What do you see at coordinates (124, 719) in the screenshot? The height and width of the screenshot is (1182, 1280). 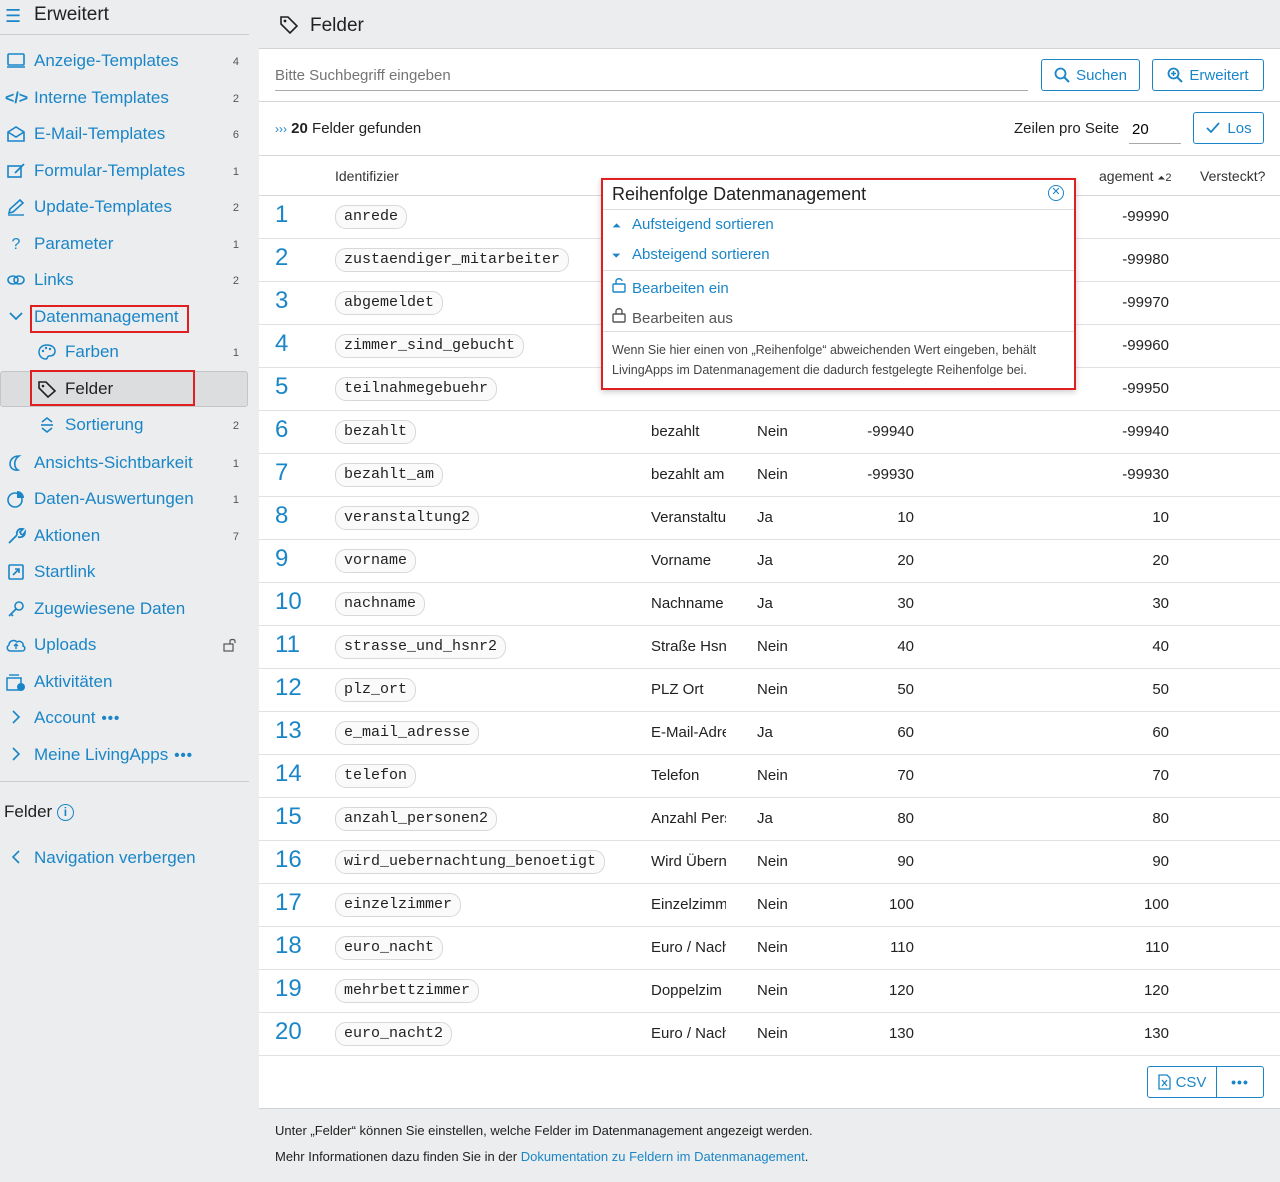 I see `sidebar-item-account: Account •••` at bounding box center [124, 719].